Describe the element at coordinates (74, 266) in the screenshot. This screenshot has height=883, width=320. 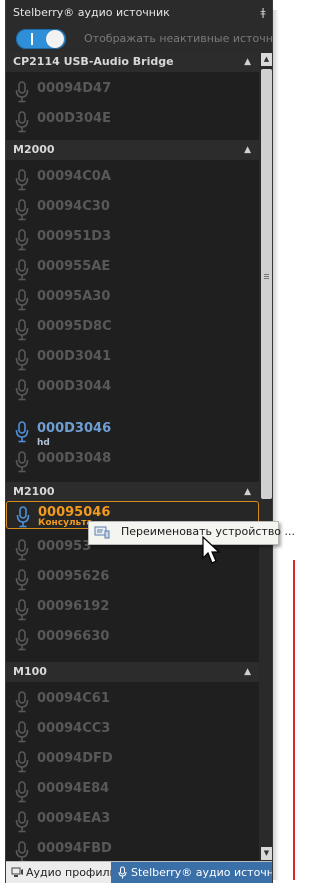
I see `device-name: 000955AE` at that location.